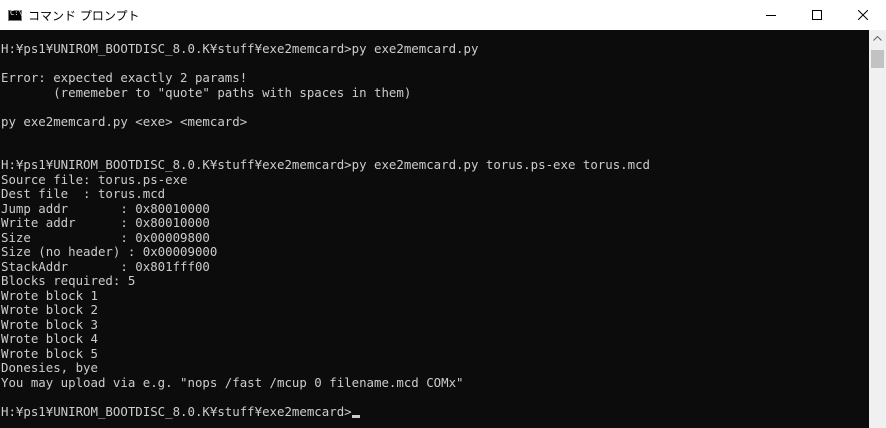  I want to click on console-line: Wrote block 1, so click(49, 295).